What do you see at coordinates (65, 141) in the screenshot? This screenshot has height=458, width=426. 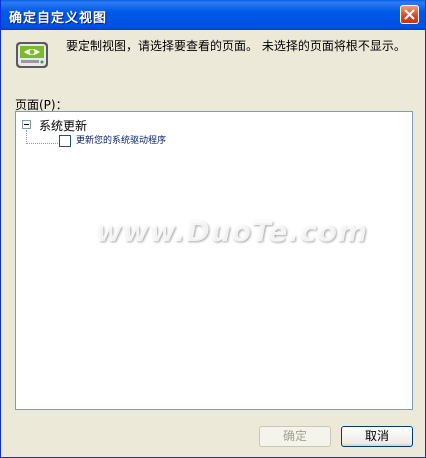 I see `update-drivers-checkbox` at bounding box center [65, 141].